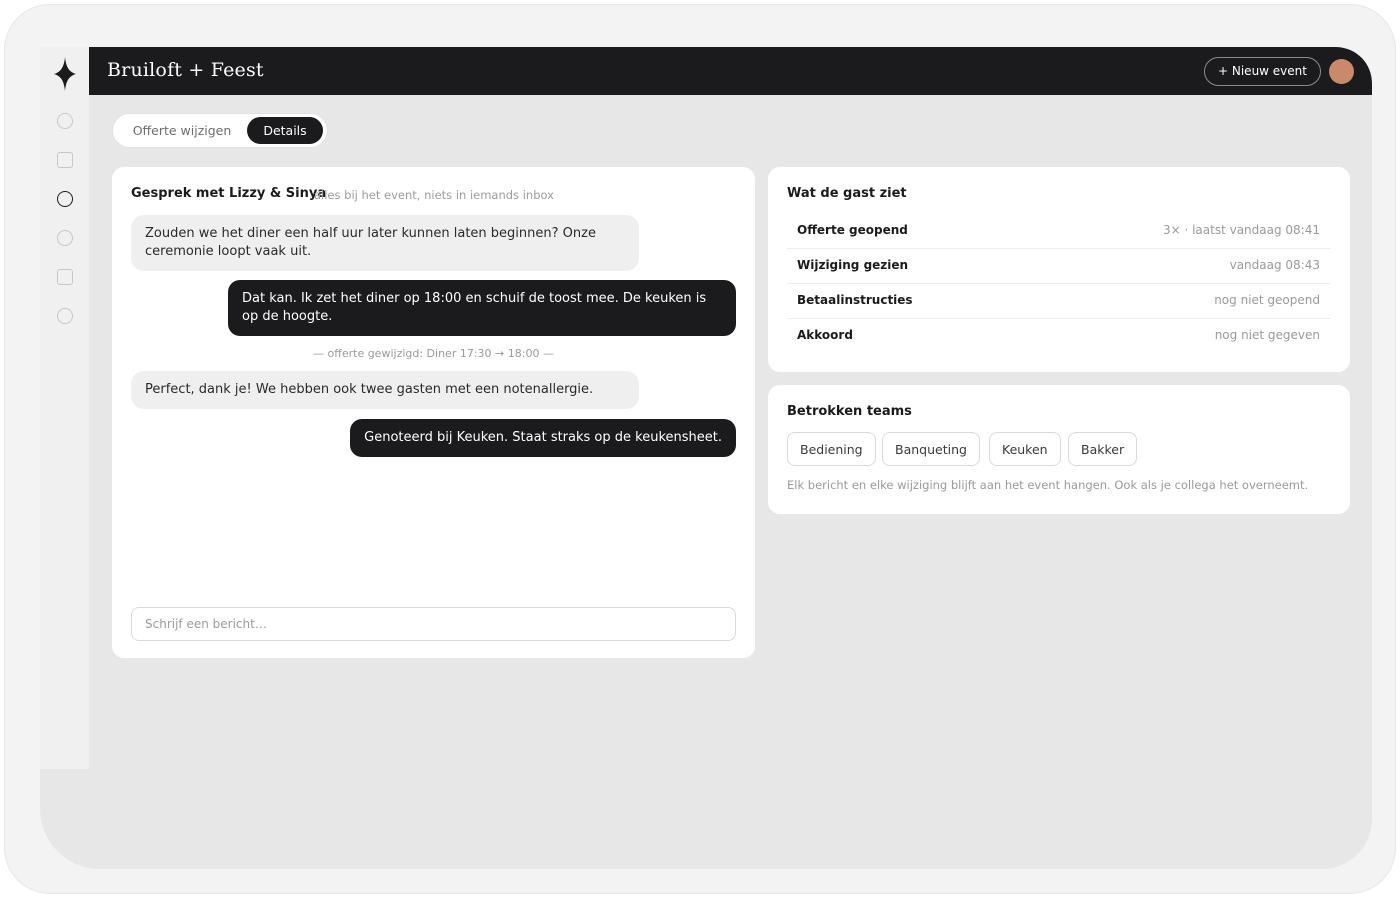 The image size is (1400, 898). Describe the element at coordinates (64, 408) in the screenshot. I see `sidebar` at that location.